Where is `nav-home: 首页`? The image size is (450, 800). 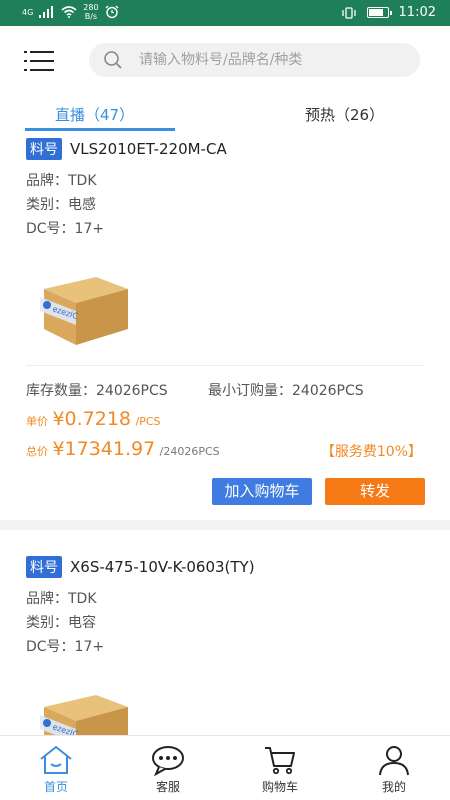 nav-home: 首页 is located at coordinates (56, 769).